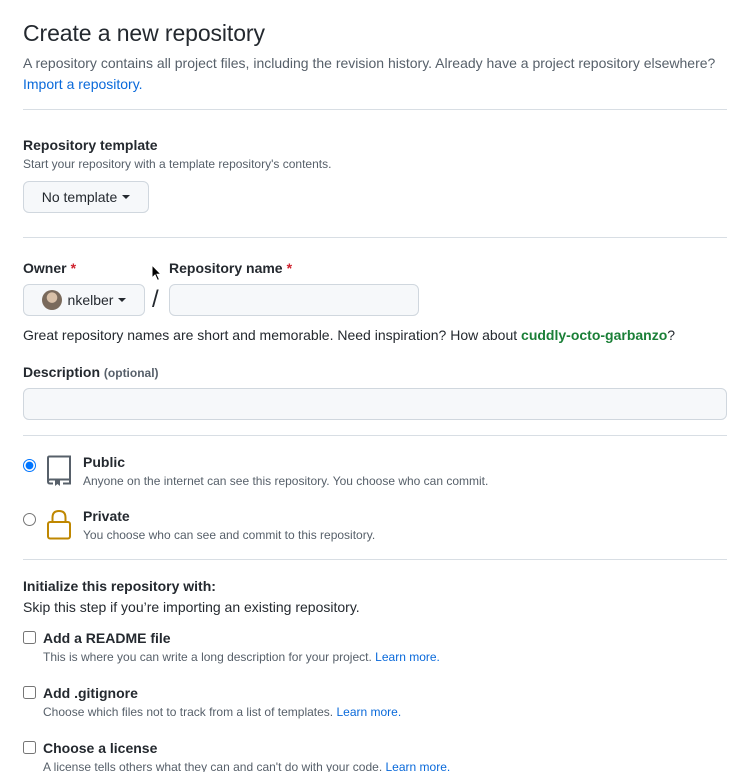  I want to click on owner-label: Owner *, so click(49, 268).